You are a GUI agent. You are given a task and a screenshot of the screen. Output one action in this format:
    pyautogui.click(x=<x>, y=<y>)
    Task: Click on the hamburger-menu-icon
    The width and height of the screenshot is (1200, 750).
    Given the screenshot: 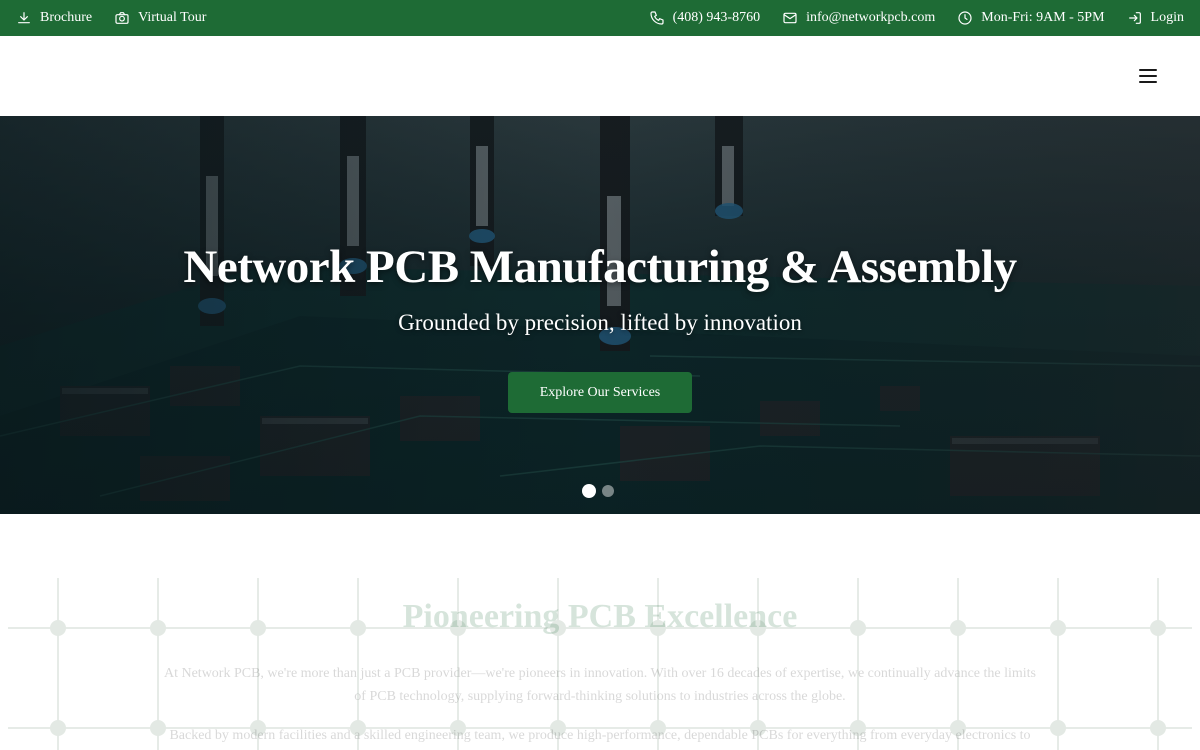 What is the action you would take?
    pyautogui.click(x=1148, y=76)
    